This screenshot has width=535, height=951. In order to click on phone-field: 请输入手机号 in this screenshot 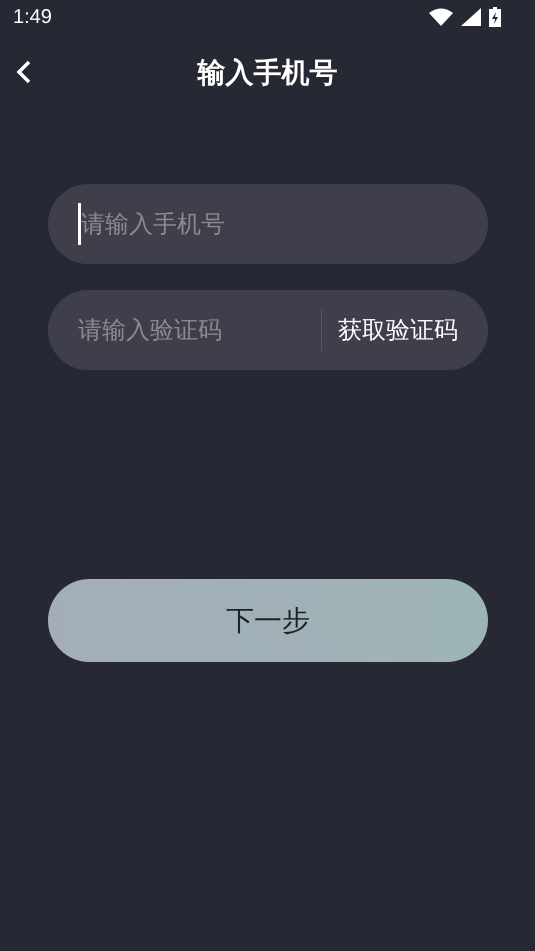, I will do `click(268, 224)`.